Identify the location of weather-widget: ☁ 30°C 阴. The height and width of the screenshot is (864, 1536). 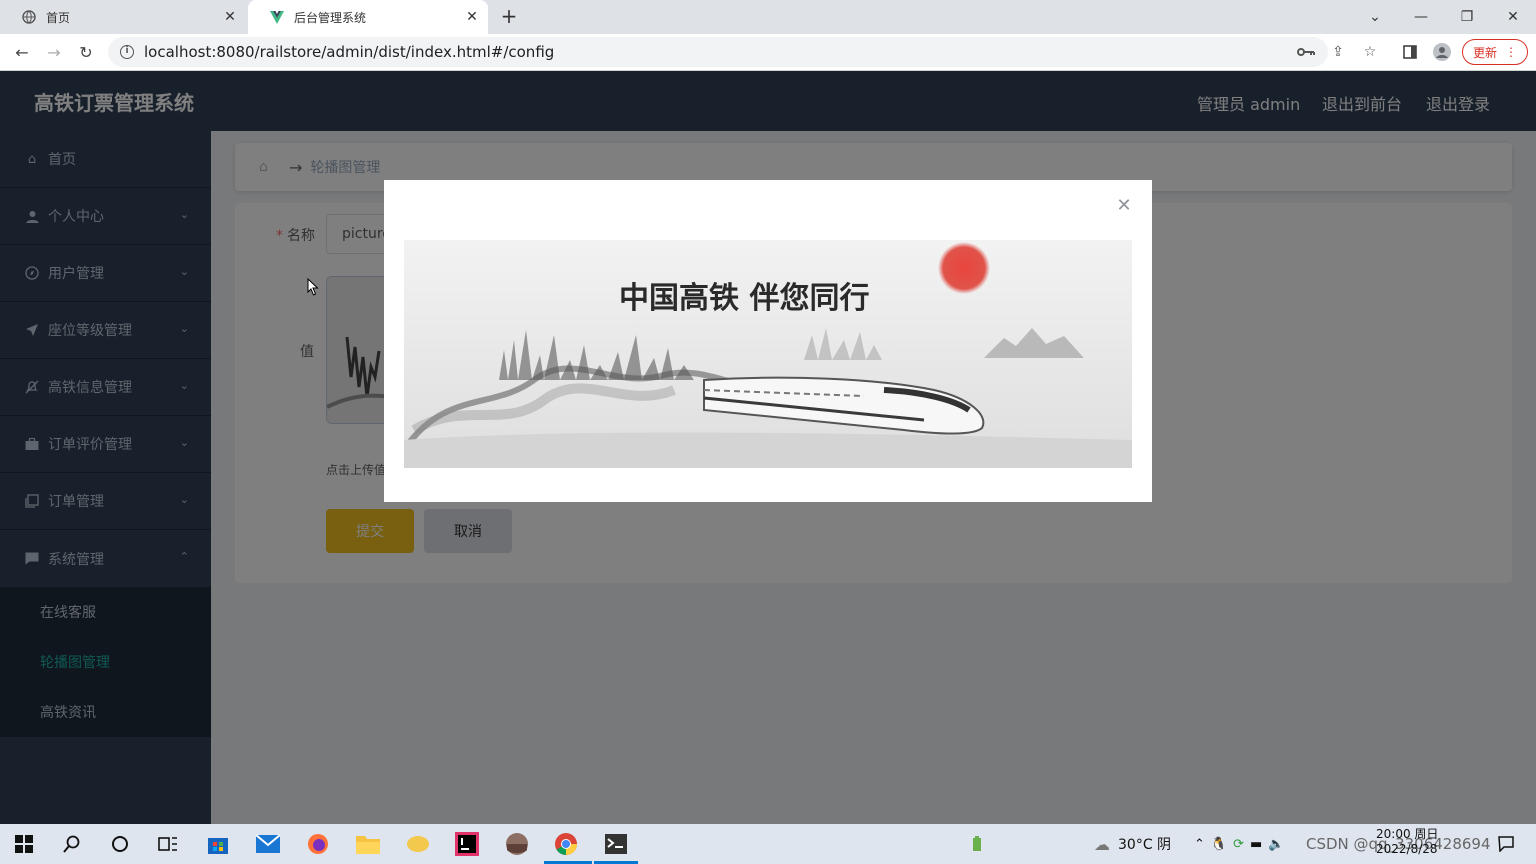
(1132, 844).